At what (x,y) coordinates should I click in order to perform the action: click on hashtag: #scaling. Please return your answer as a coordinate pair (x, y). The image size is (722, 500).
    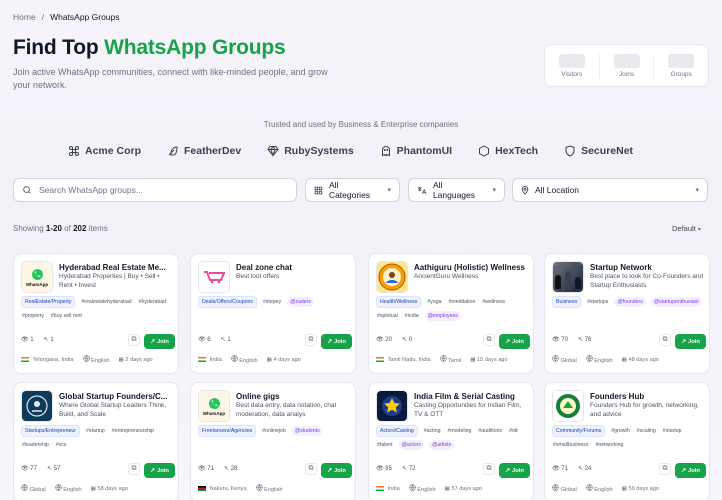
    Looking at the image, I should click on (646, 431).